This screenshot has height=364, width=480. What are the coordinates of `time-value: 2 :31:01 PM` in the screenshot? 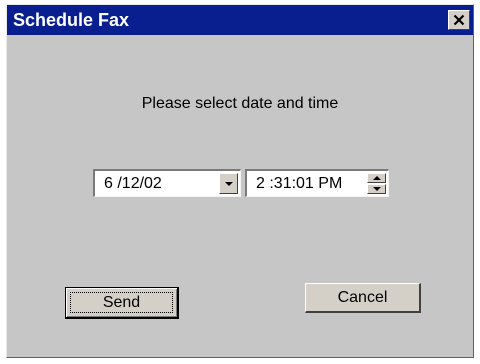 It's located at (299, 183).